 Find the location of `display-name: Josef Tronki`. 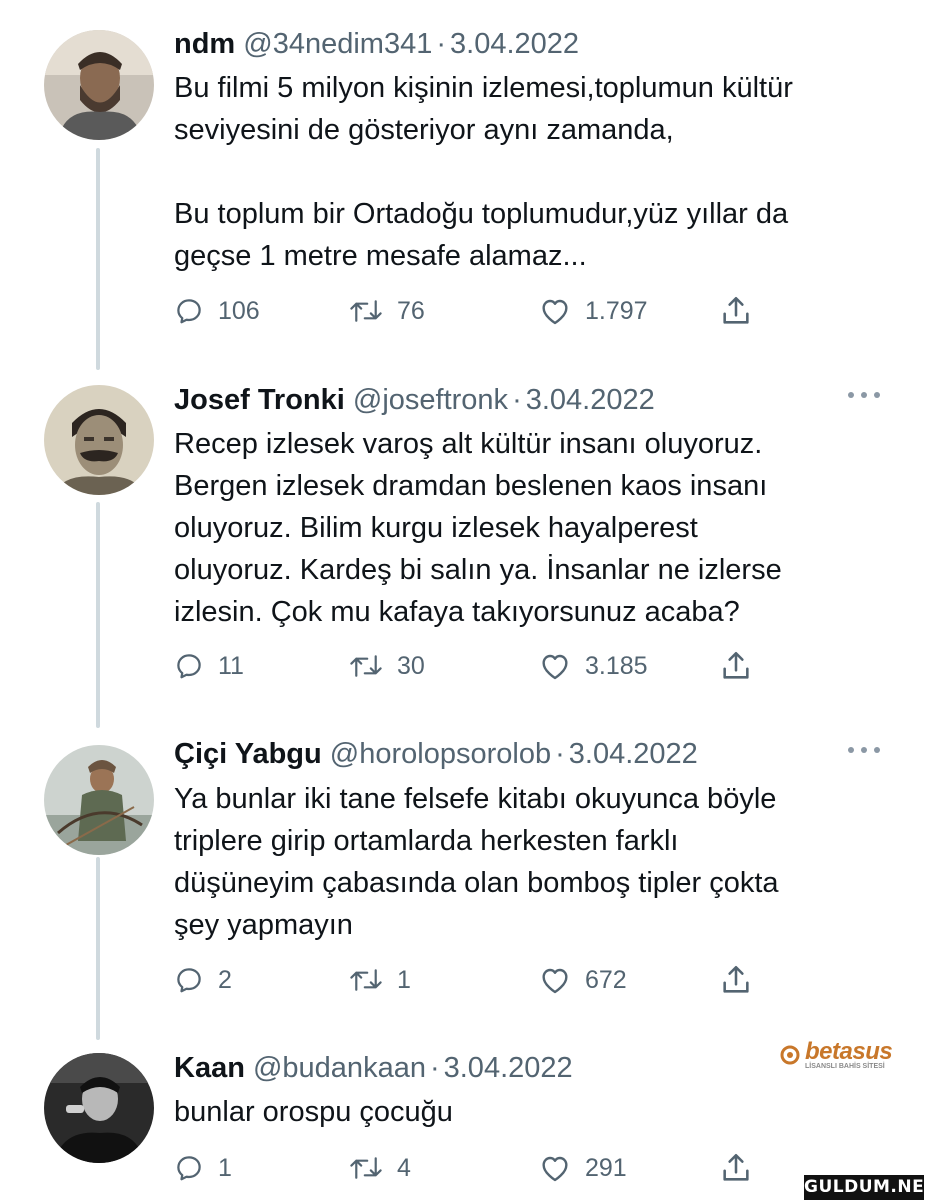

display-name: Josef Tronki is located at coordinates (259, 400).